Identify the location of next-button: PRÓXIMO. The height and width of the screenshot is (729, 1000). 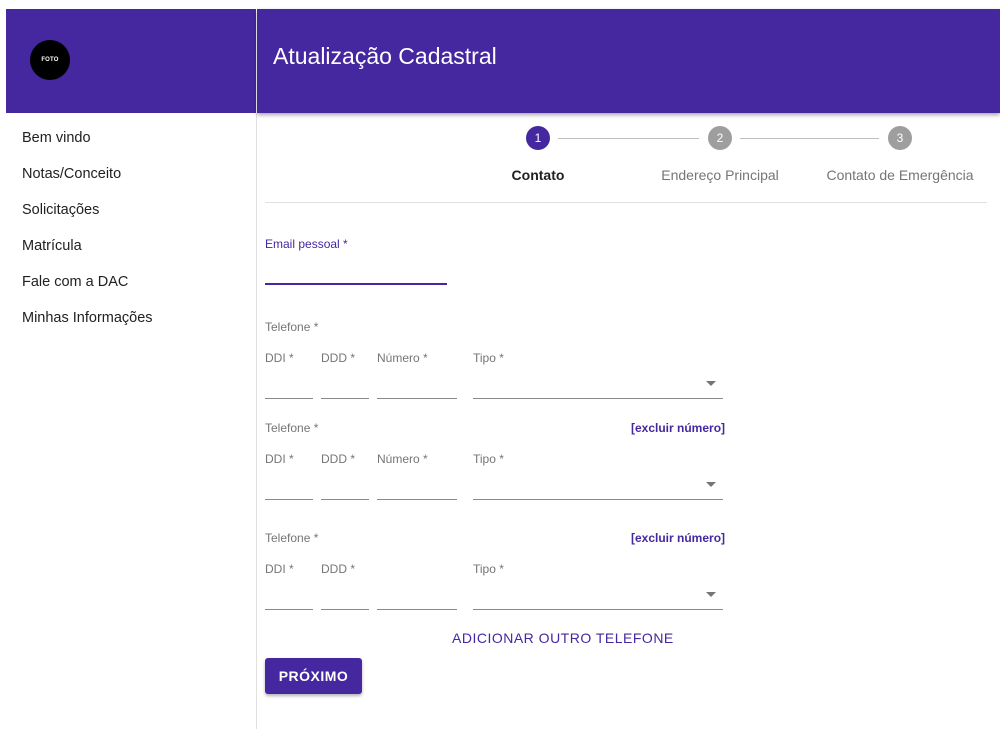
(313, 676).